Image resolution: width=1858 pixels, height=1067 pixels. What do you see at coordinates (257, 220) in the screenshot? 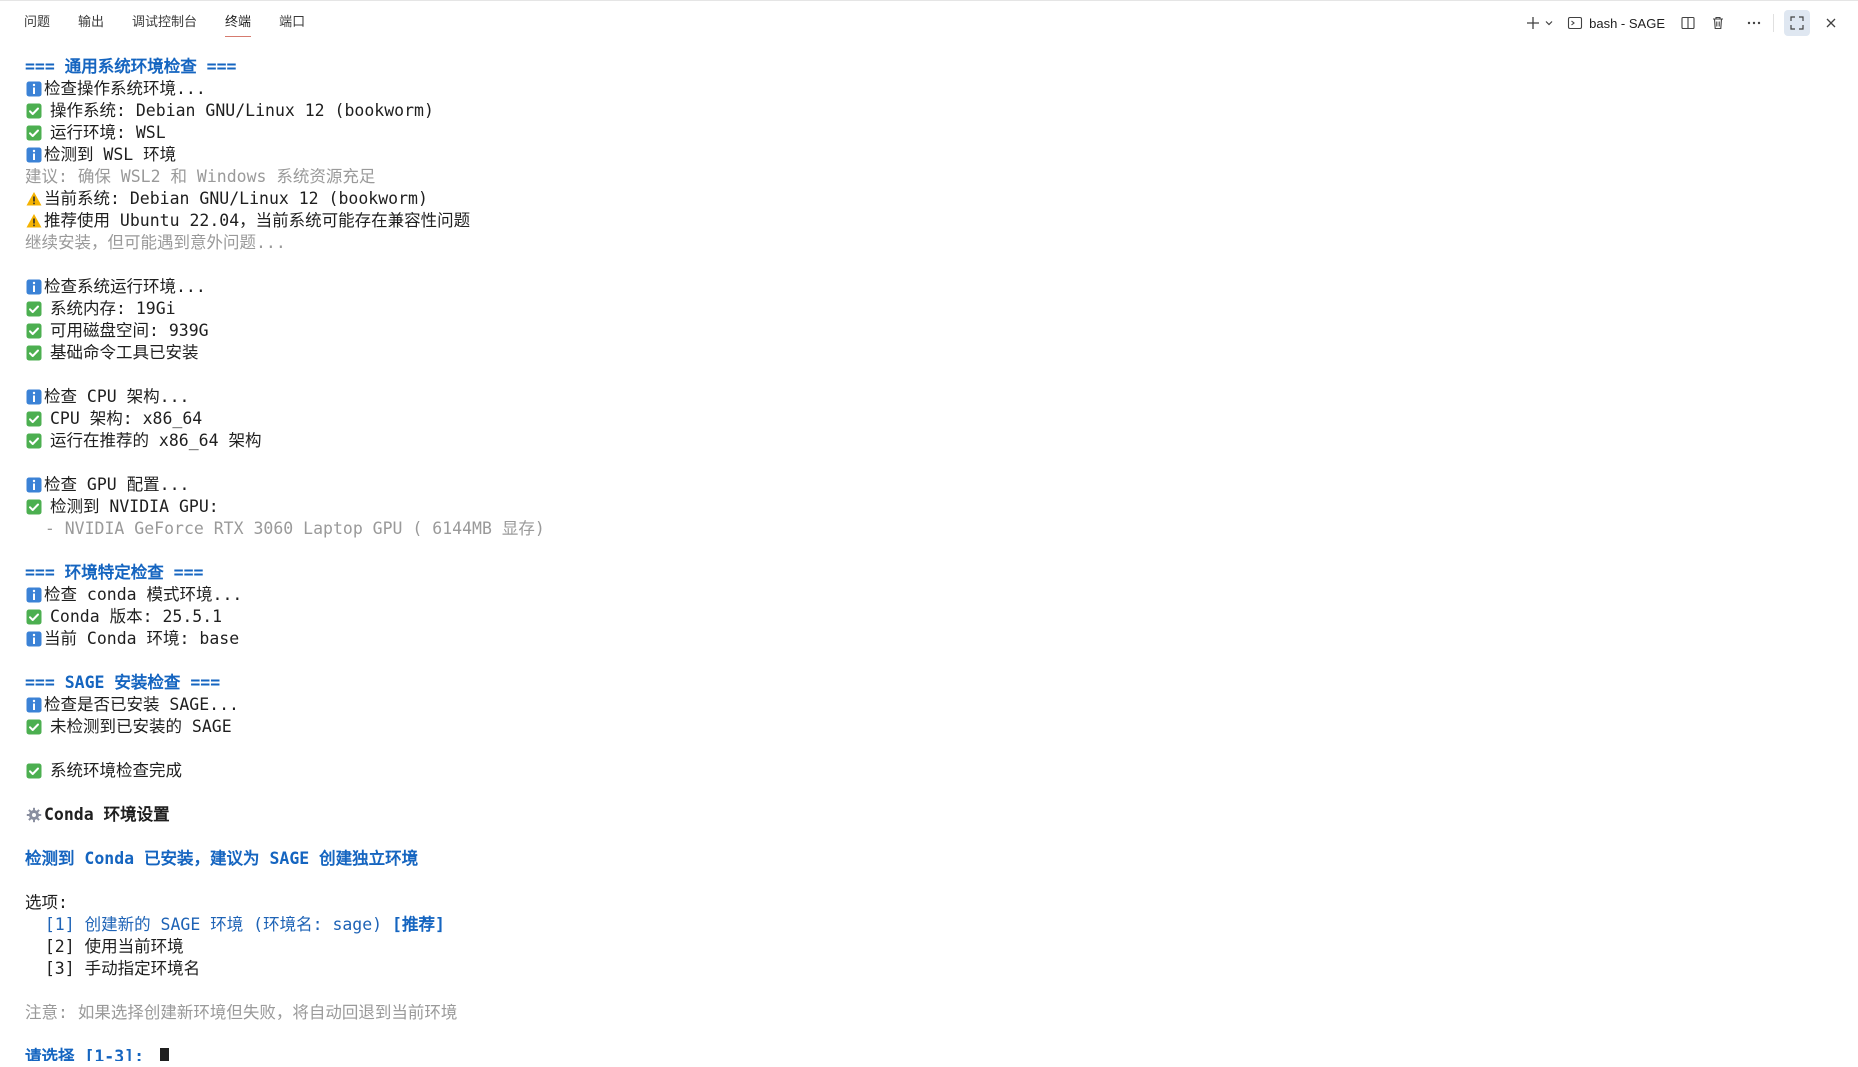
I see `terminal-line-text: 推荐使用 Ubuntu 22.04，当前系统可能存在兼容性问题` at bounding box center [257, 220].